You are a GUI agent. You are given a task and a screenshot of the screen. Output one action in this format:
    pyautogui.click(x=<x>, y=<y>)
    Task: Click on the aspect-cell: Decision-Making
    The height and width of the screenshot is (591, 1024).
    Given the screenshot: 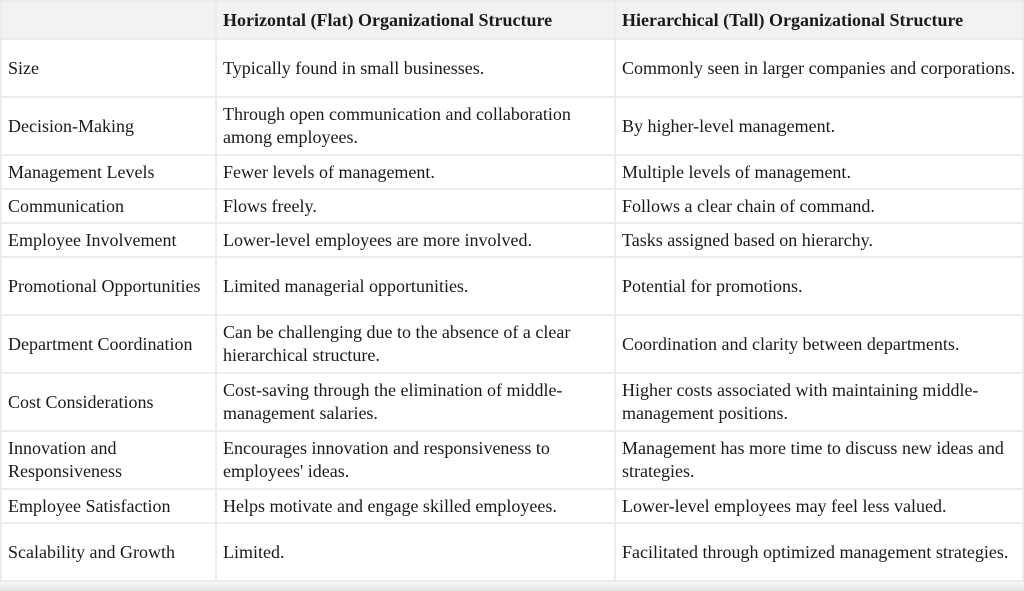 What is the action you would take?
    pyautogui.click(x=108, y=126)
    